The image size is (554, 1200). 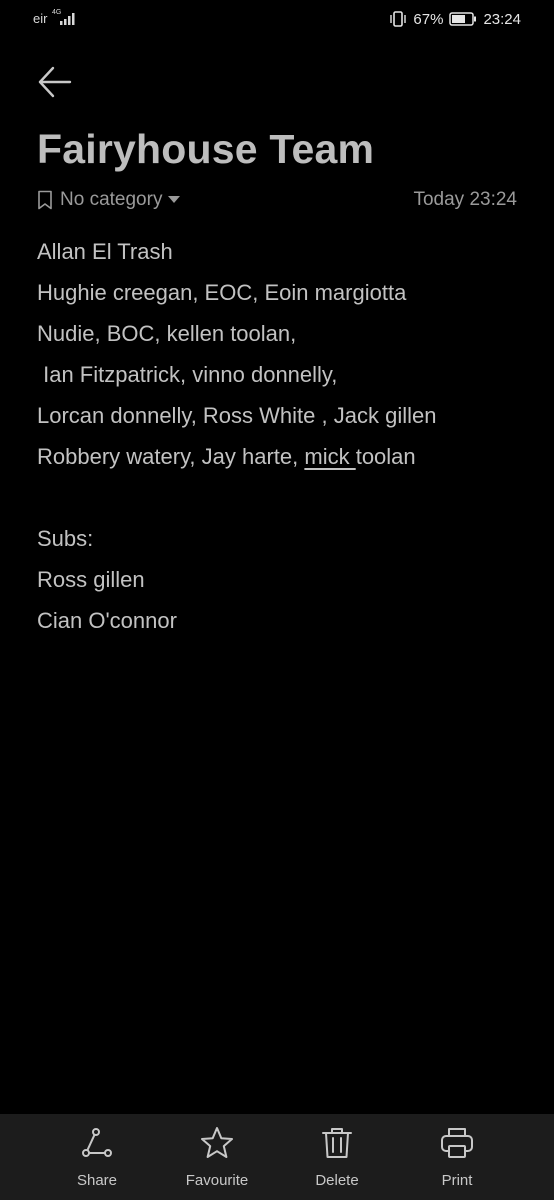 What do you see at coordinates (282, 497) in the screenshot?
I see `note-blank-line` at bounding box center [282, 497].